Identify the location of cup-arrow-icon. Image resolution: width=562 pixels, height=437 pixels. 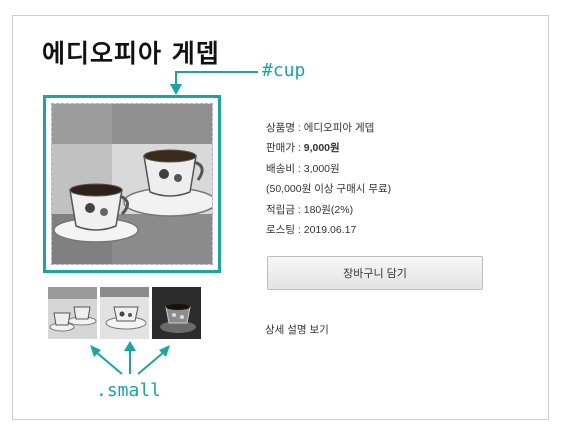
(216, 78).